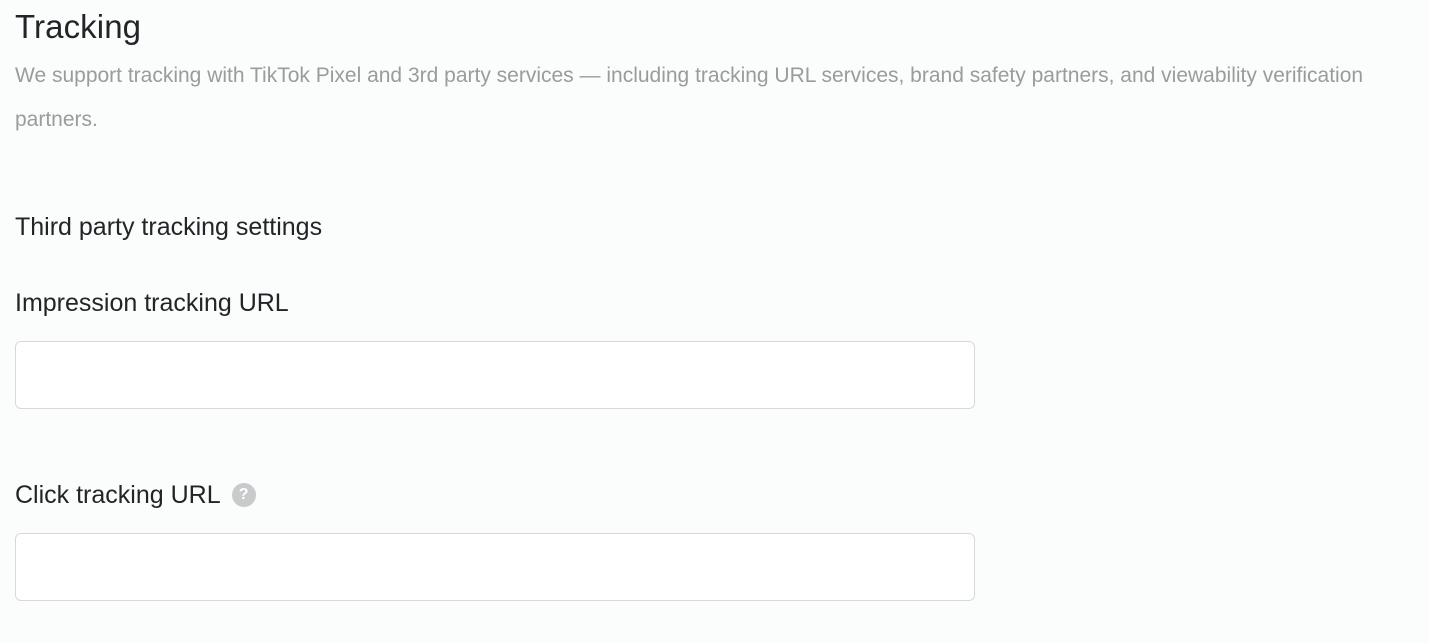  I want to click on click-tracking-label: Click tracking URL ?, so click(135, 495).